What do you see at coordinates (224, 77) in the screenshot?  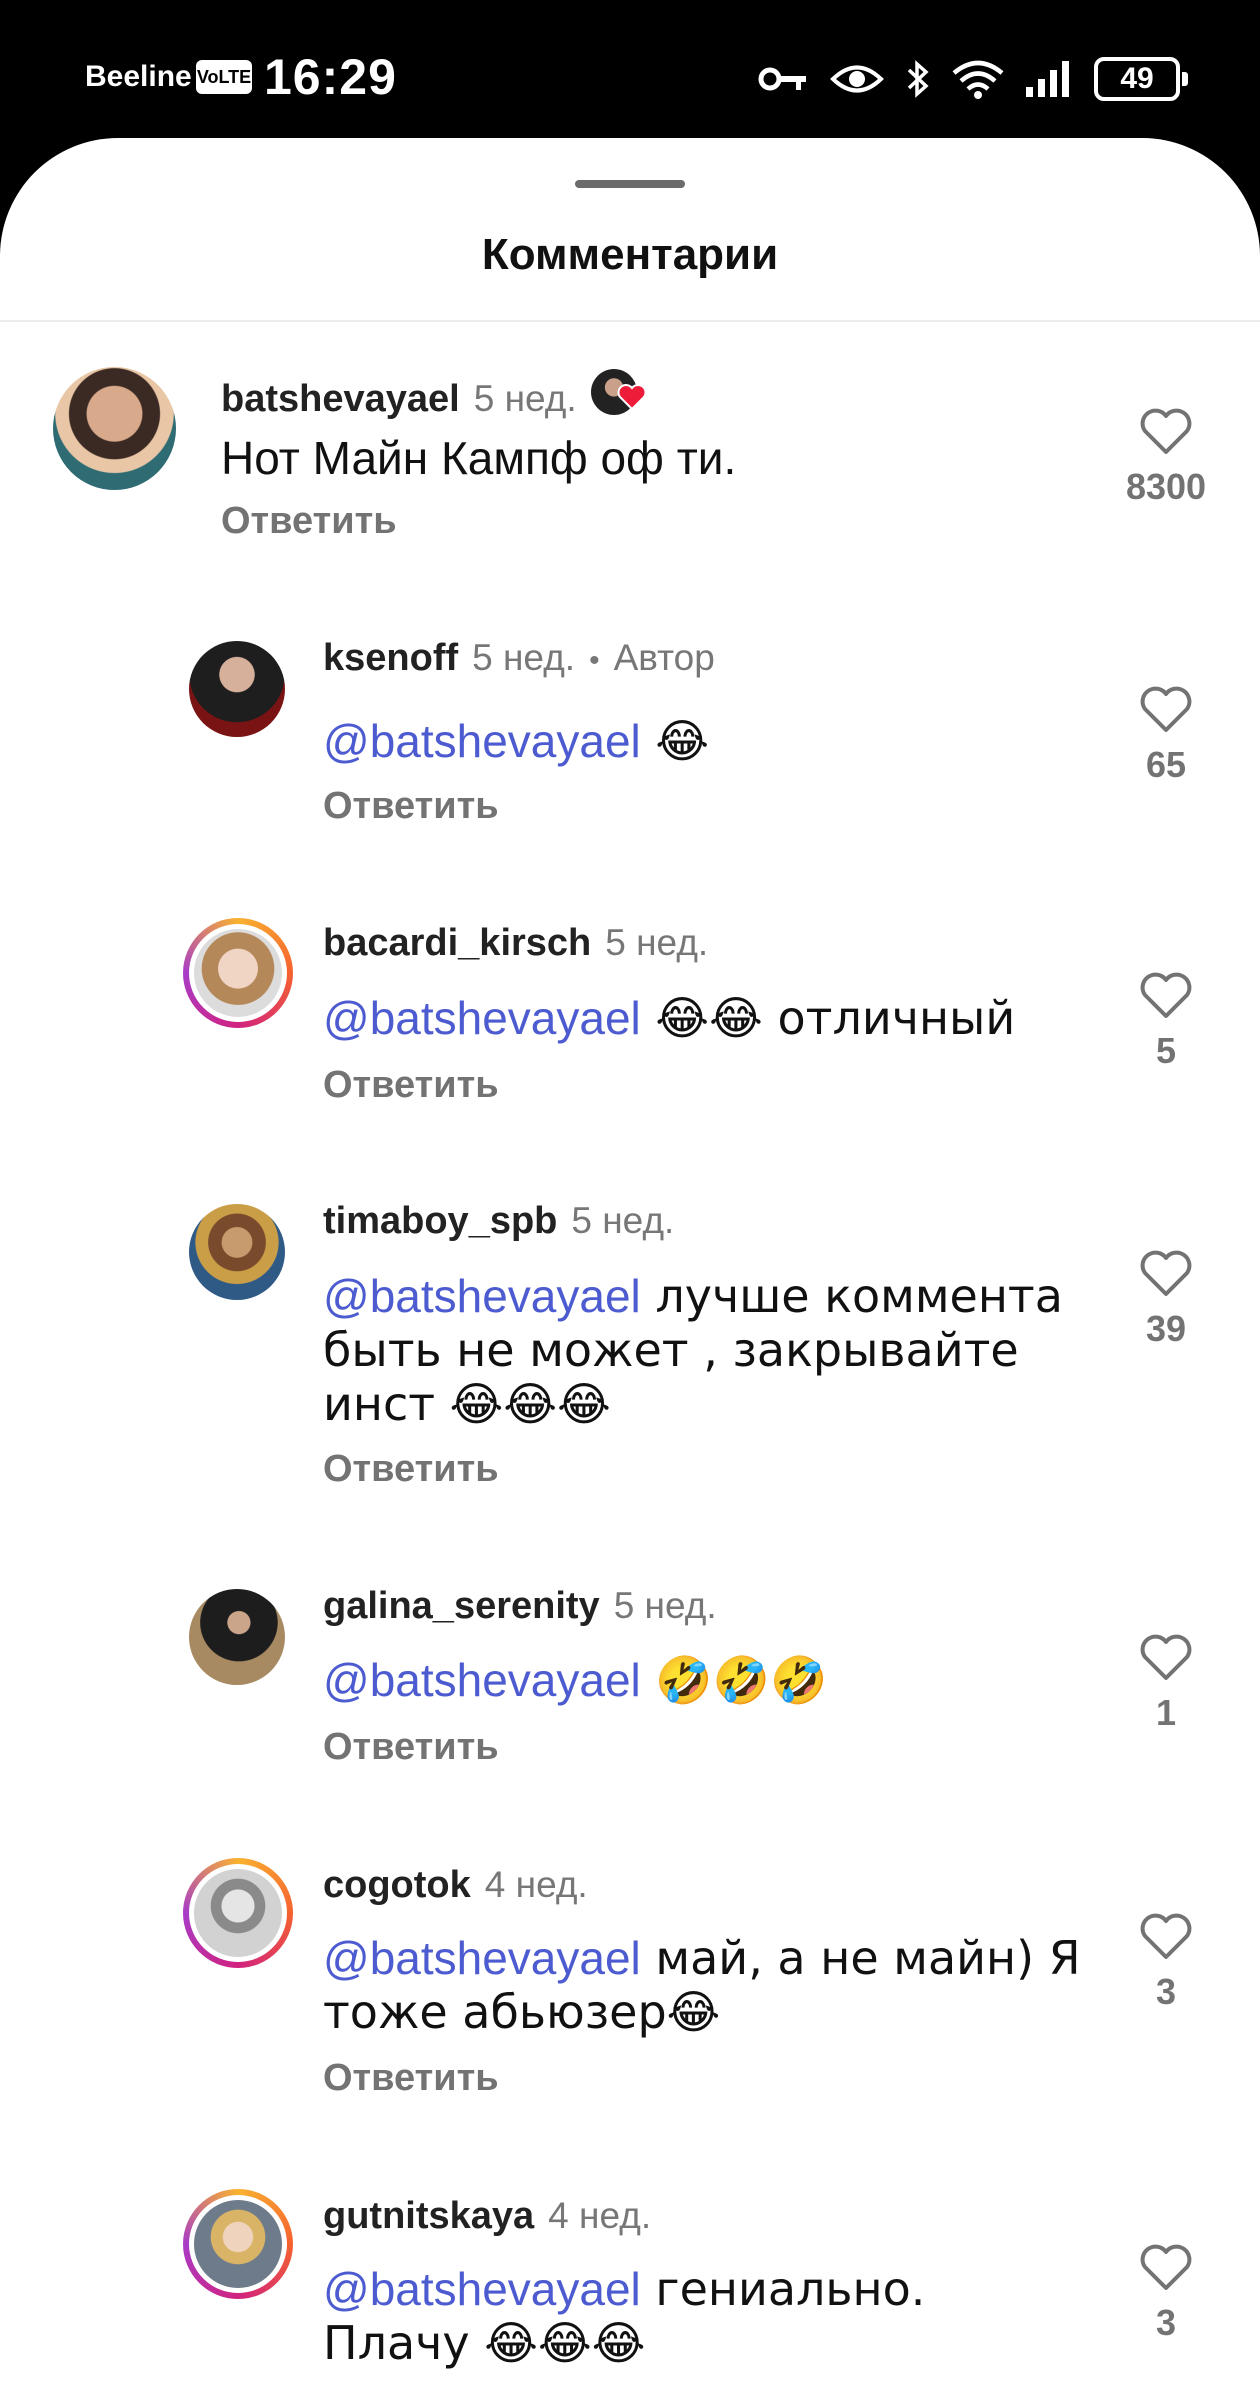 I see `volte-badge: VoLTE` at bounding box center [224, 77].